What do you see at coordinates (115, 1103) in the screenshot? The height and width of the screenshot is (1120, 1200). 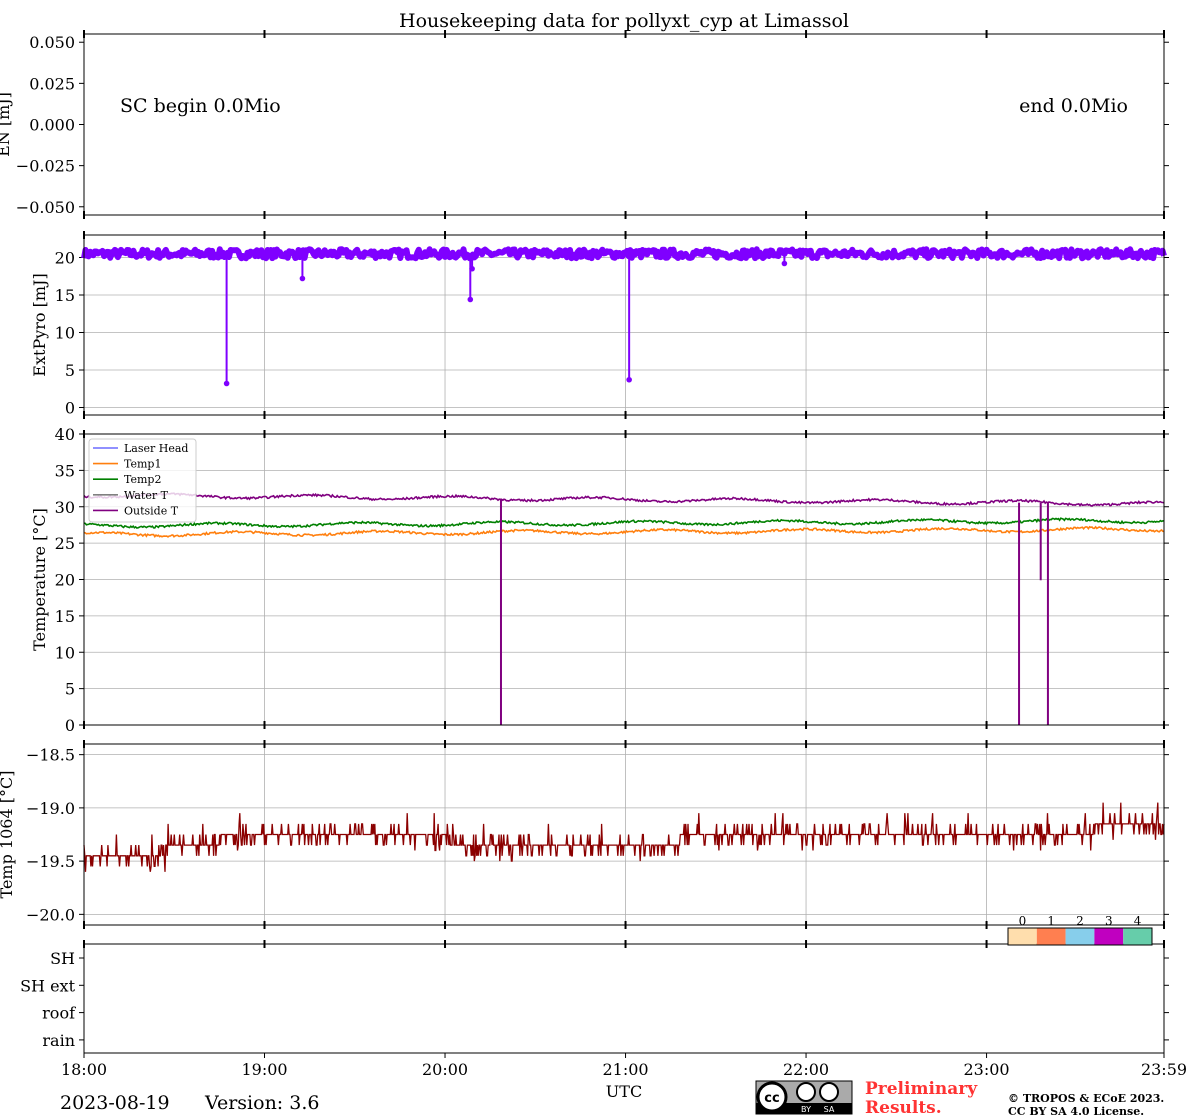 I see `date-label: 2023-08-19` at bounding box center [115, 1103].